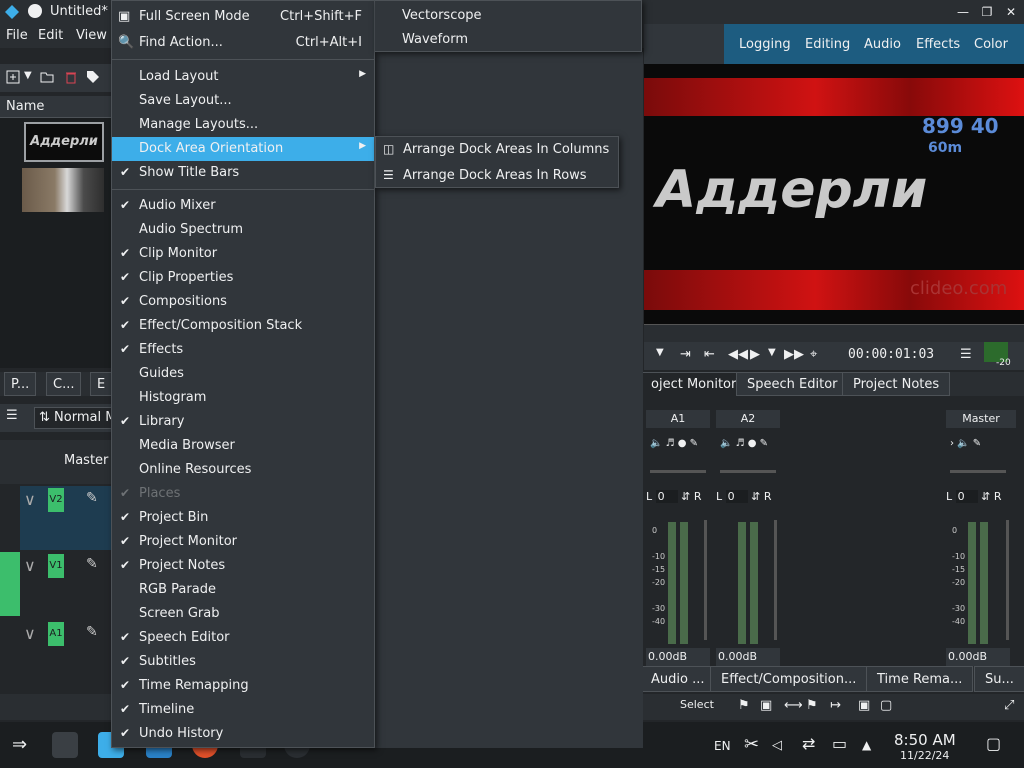  What do you see at coordinates (834, 194) in the screenshot?
I see `project-monitor-view: 899 40 60m Аддерли clideo.com` at bounding box center [834, 194].